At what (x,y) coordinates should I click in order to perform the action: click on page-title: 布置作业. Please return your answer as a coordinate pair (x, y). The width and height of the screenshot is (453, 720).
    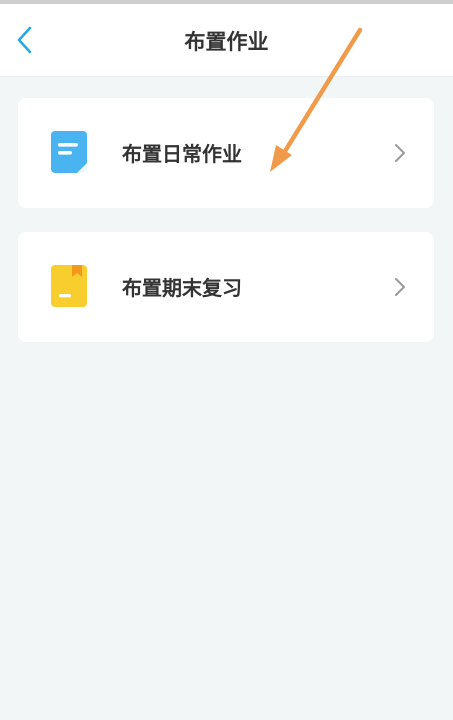
    Looking at the image, I should click on (226, 42).